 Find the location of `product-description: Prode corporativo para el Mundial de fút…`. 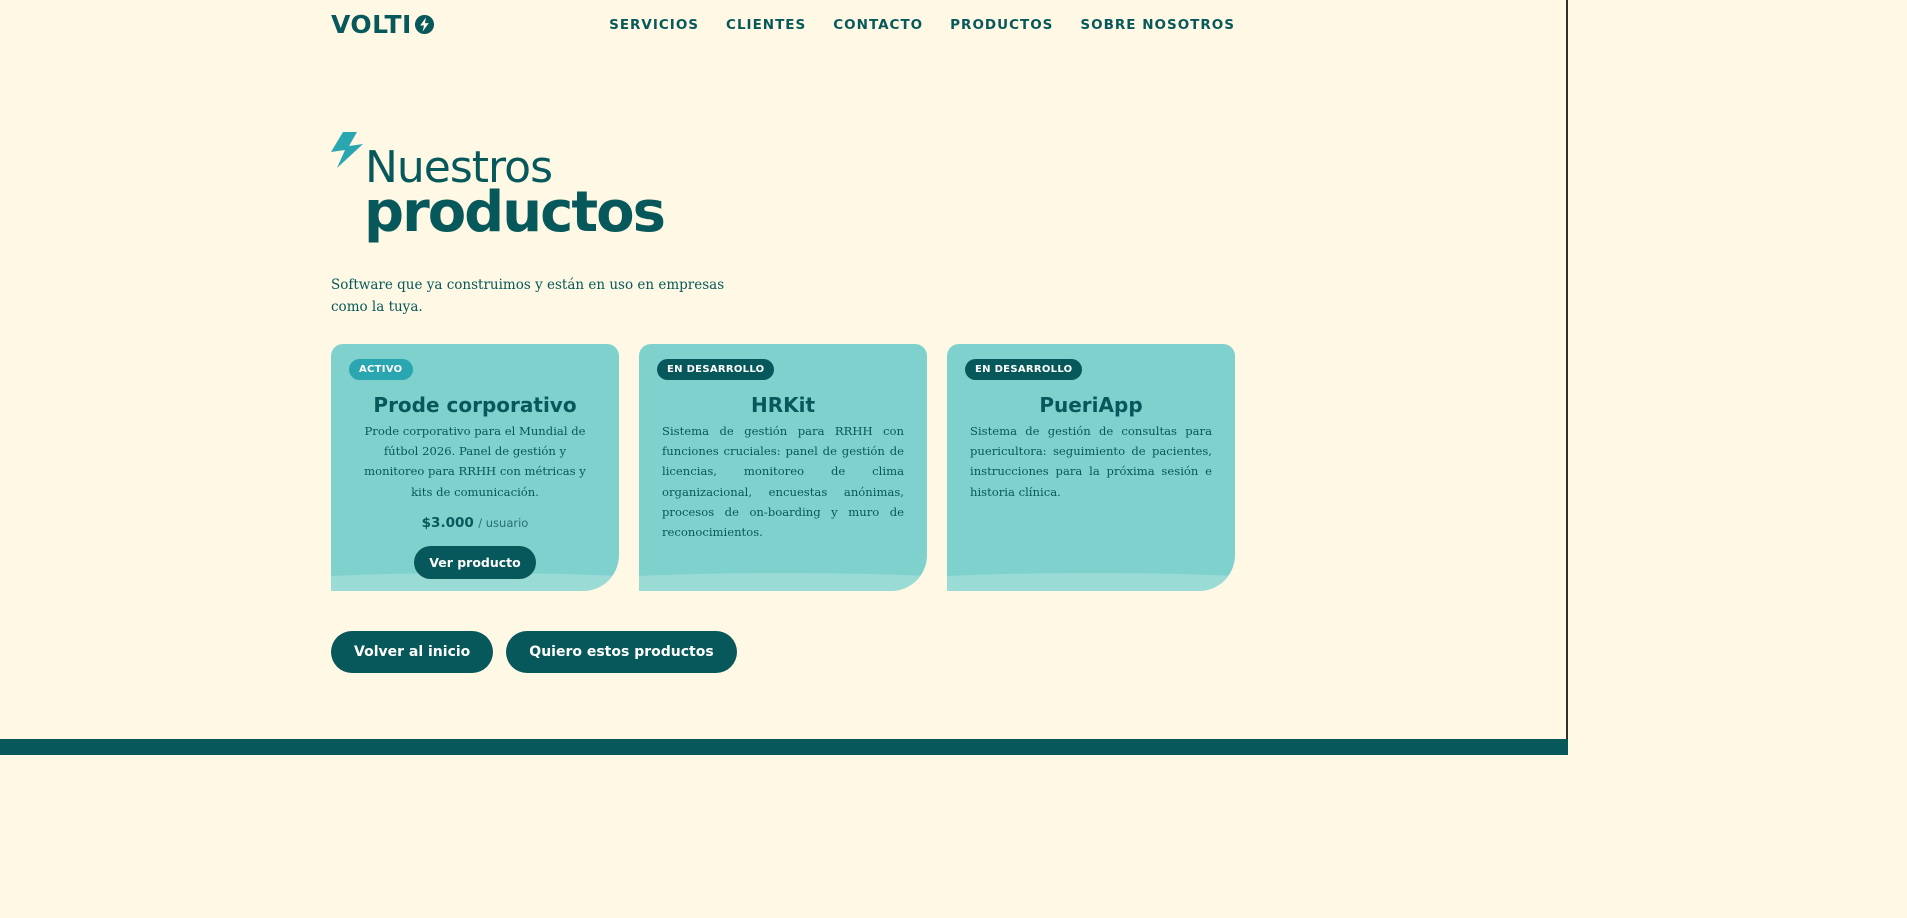

product-description: Prode corporativo para el Mundial de fút… is located at coordinates (475, 461).